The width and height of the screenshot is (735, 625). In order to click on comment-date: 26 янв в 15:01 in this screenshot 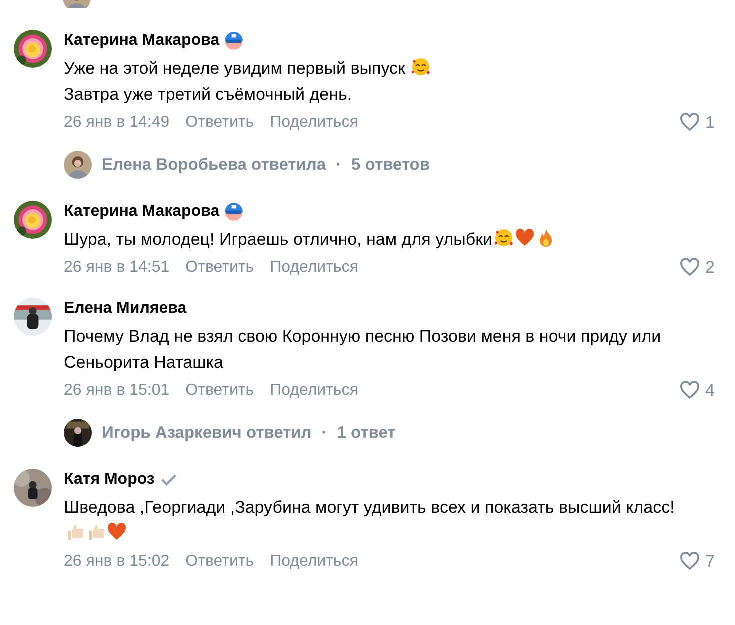, I will do `click(117, 391)`.